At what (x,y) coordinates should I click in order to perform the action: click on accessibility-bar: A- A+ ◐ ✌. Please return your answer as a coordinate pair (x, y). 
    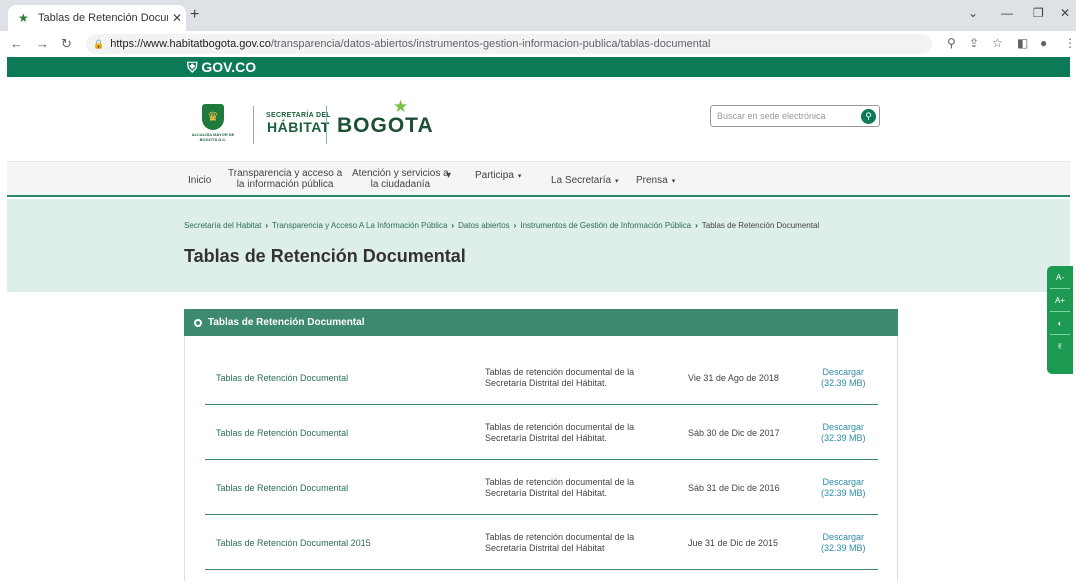
    Looking at the image, I should click on (1060, 320).